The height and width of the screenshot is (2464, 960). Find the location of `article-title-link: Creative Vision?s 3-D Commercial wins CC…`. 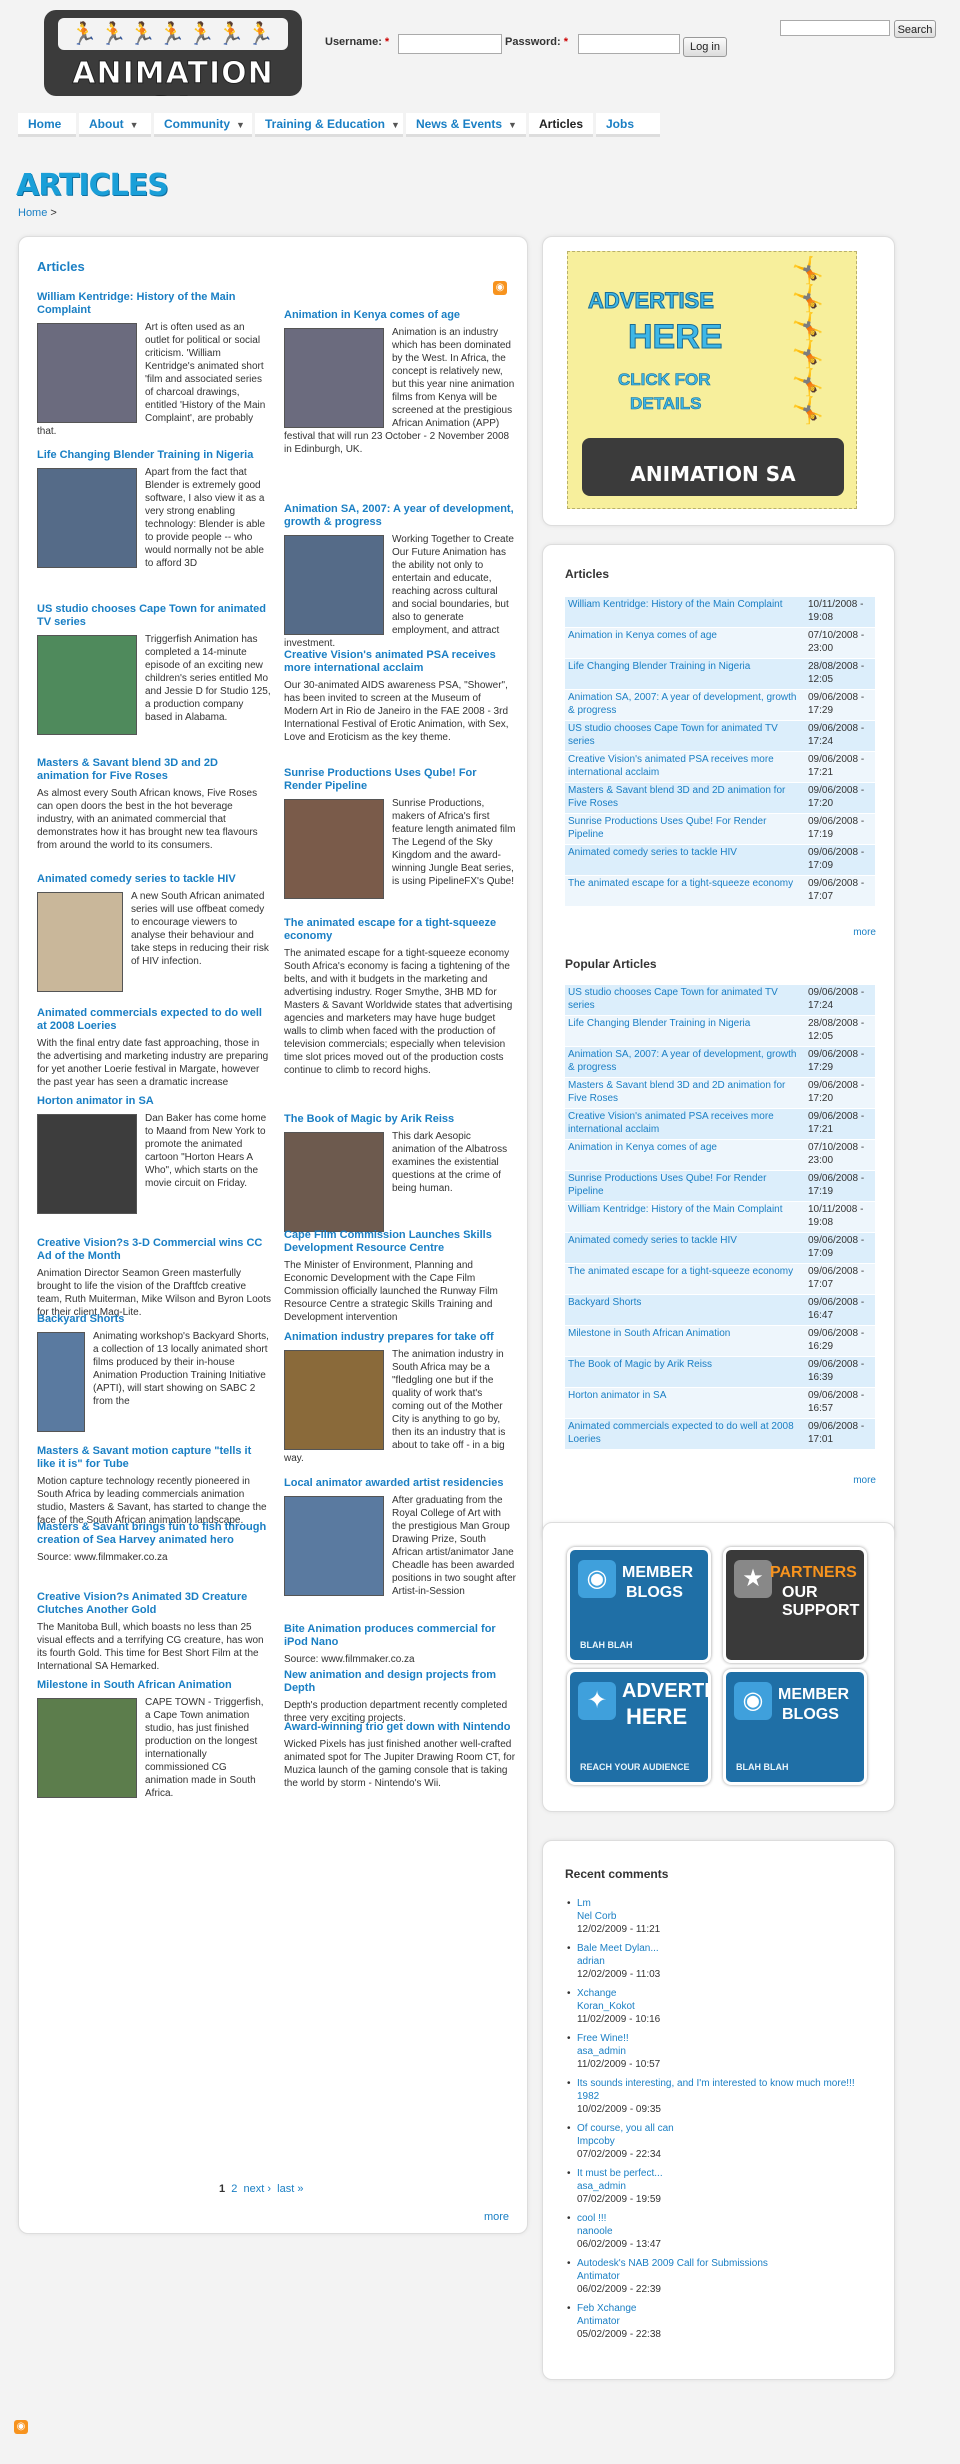

article-title-link: Creative Vision?s 3-D Commercial wins CC… is located at coordinates (154, 1250).